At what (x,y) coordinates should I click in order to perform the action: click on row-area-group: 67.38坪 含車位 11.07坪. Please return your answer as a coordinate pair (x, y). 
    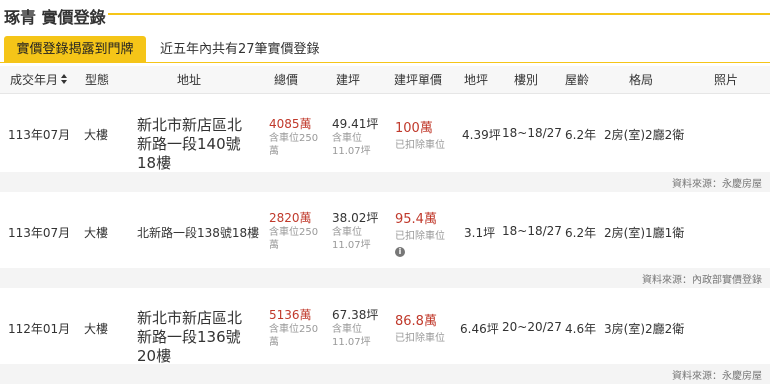
    Looking at the image, I should click on (355, 327).